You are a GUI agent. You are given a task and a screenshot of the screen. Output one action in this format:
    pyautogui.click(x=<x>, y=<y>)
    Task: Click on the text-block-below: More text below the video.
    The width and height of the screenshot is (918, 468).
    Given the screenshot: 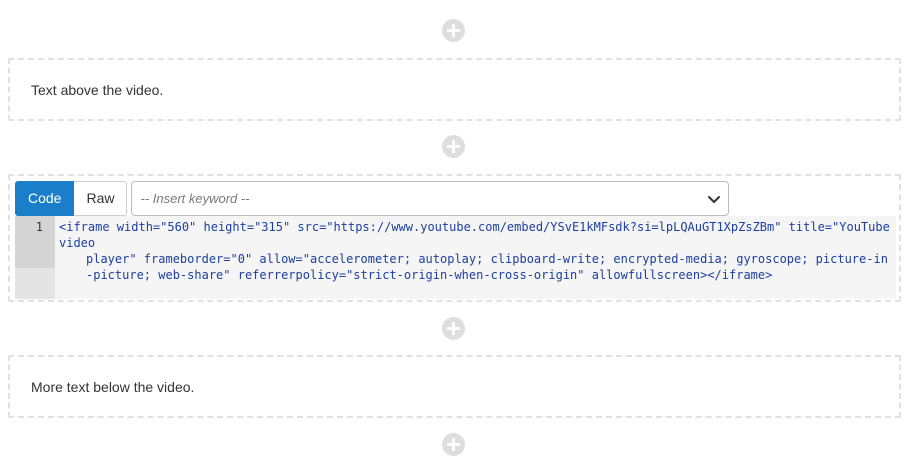 What is the action you would take?
    pyautogui.click(x=454, y=386)
    